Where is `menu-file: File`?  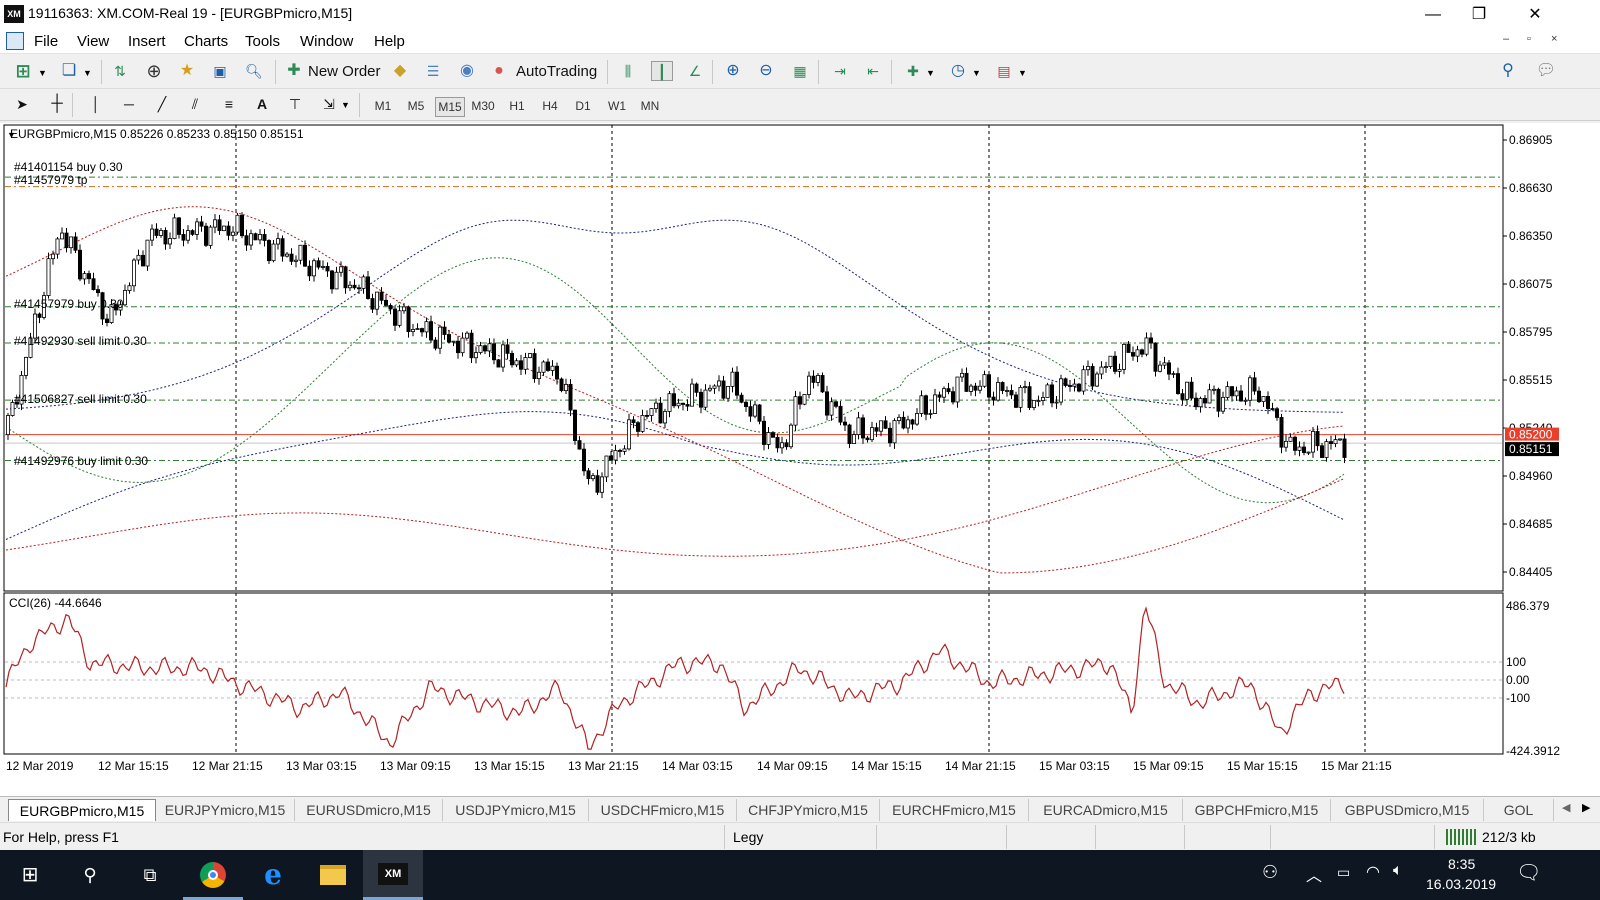 menu-file: File is located at coordinates (46, 41).